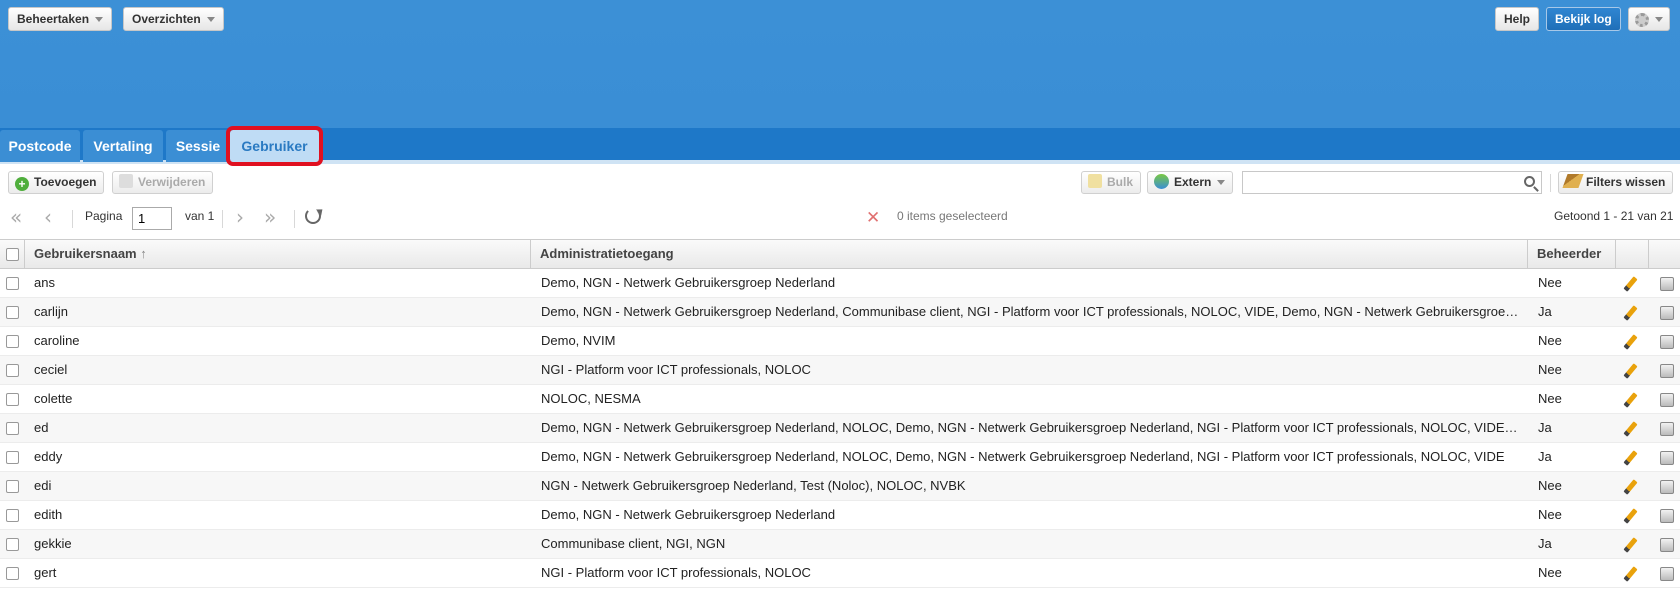  I want to click on clear-filters-button: Filters wissen, so click(1616, 182).